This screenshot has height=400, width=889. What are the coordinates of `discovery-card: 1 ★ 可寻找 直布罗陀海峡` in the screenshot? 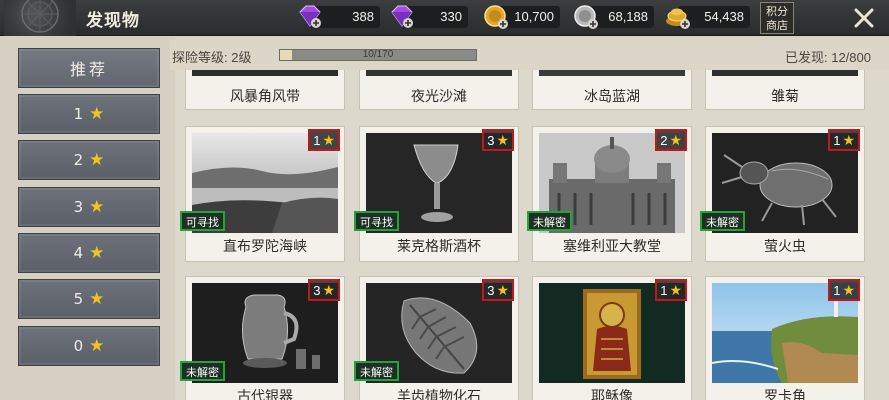 It's located at (262, 194).